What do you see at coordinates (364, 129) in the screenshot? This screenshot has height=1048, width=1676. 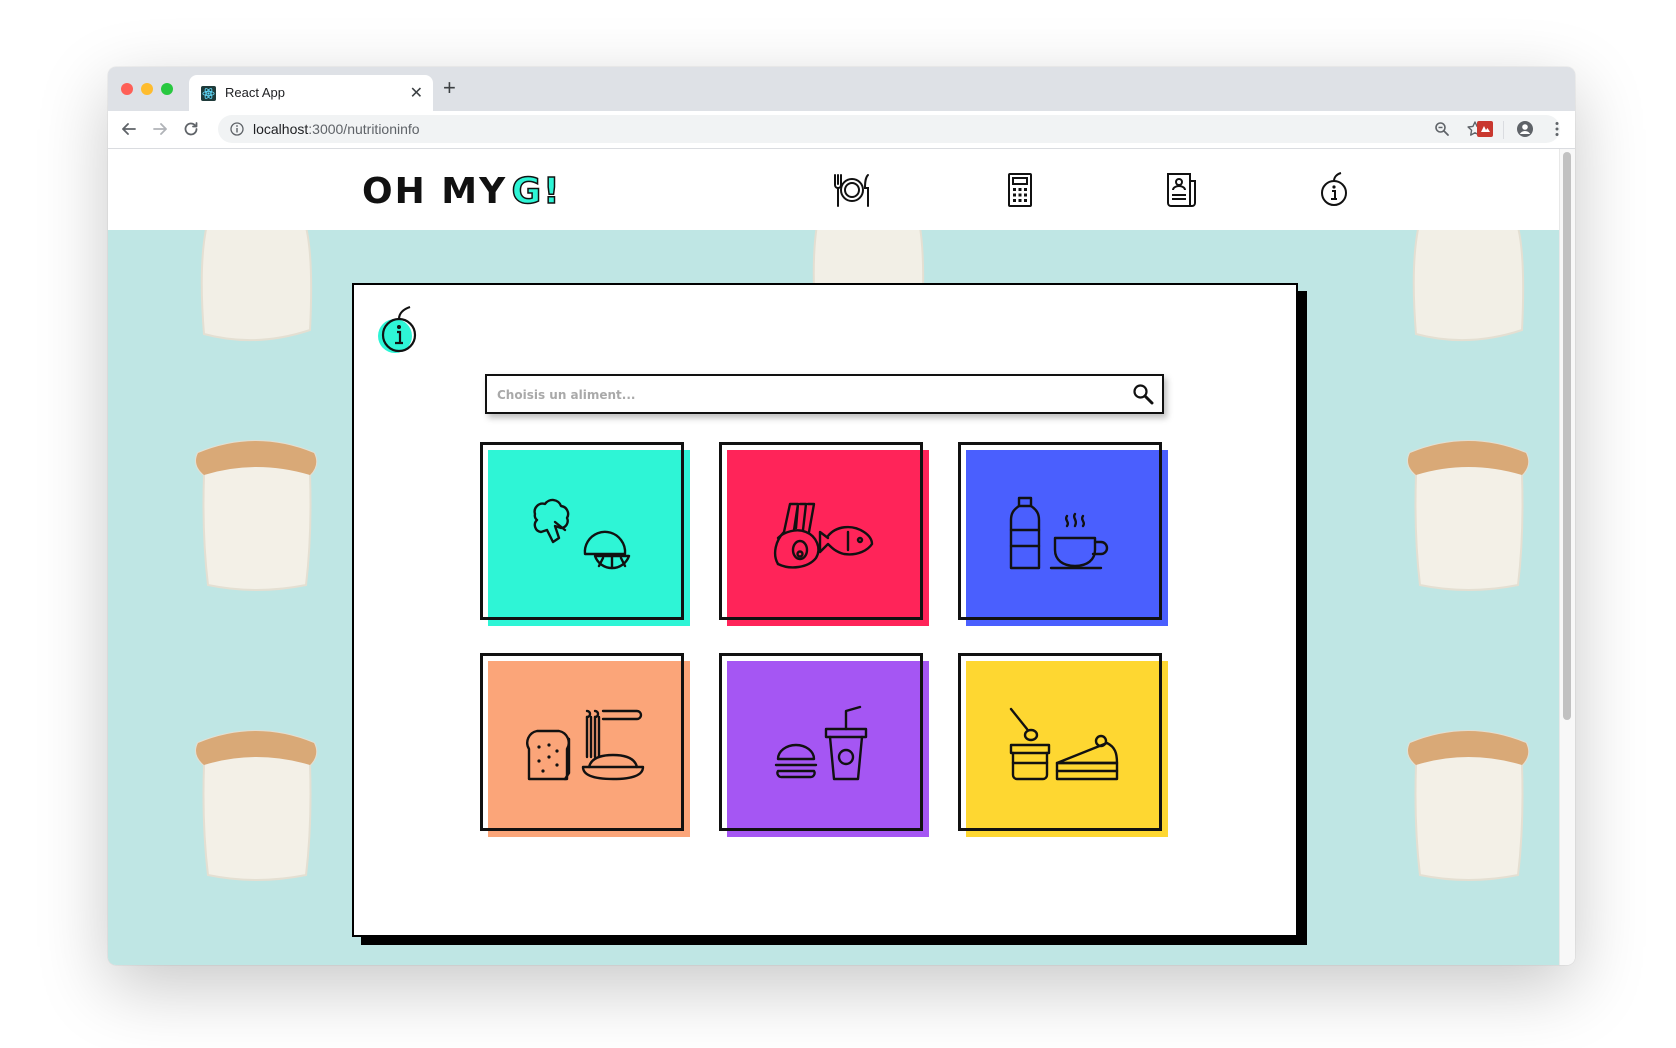 I see `url-path: :3000/nutritioninfo` at bounding box center [364, 129].